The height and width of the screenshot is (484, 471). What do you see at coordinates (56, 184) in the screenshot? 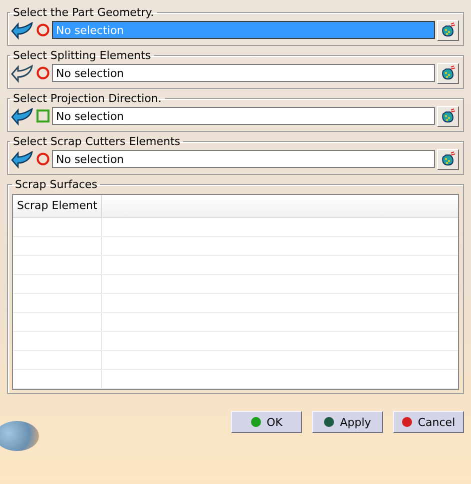
I see `group-title: Scrap Surfaces` at bounding box center [56, 184].